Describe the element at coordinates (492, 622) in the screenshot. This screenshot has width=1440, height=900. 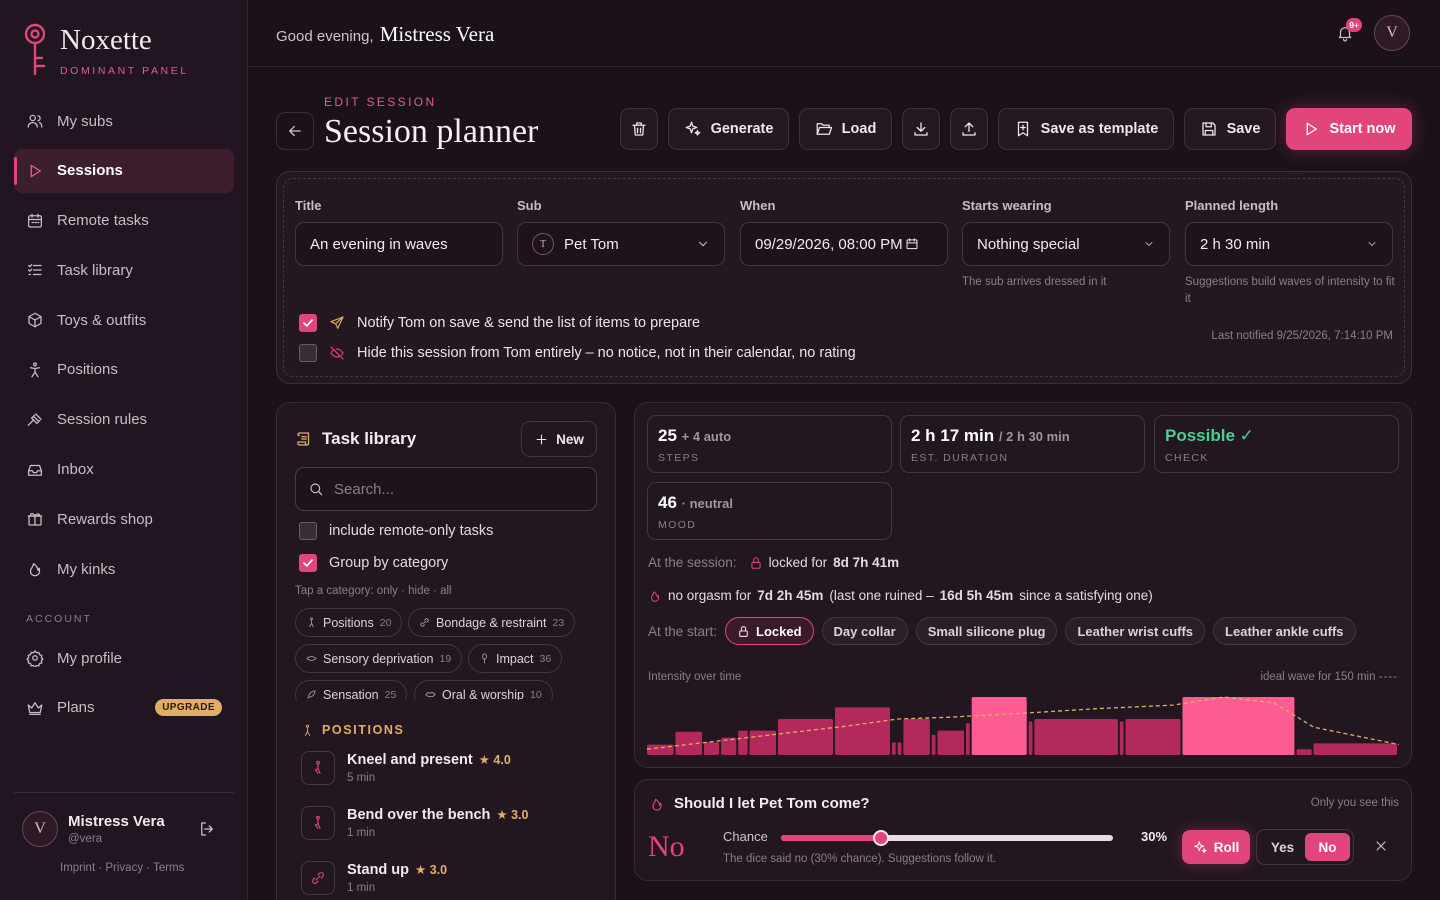
I see `category-chip-bondage: Bondage & restraint 23` at that location.